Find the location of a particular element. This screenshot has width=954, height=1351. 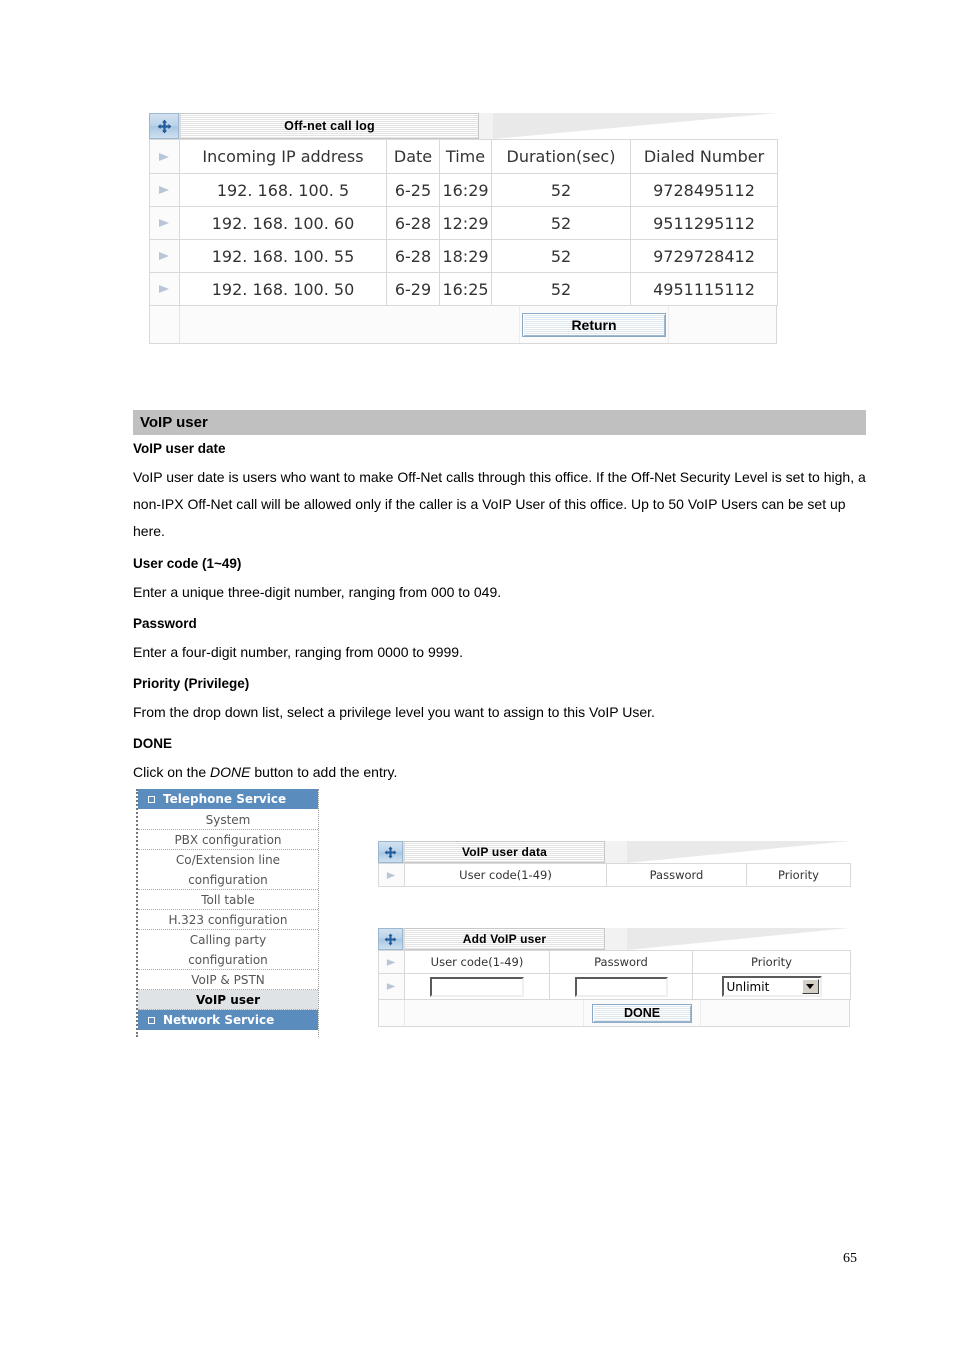

sidebar-group-network-service: Network Service is located at coordinates (228, 1020).